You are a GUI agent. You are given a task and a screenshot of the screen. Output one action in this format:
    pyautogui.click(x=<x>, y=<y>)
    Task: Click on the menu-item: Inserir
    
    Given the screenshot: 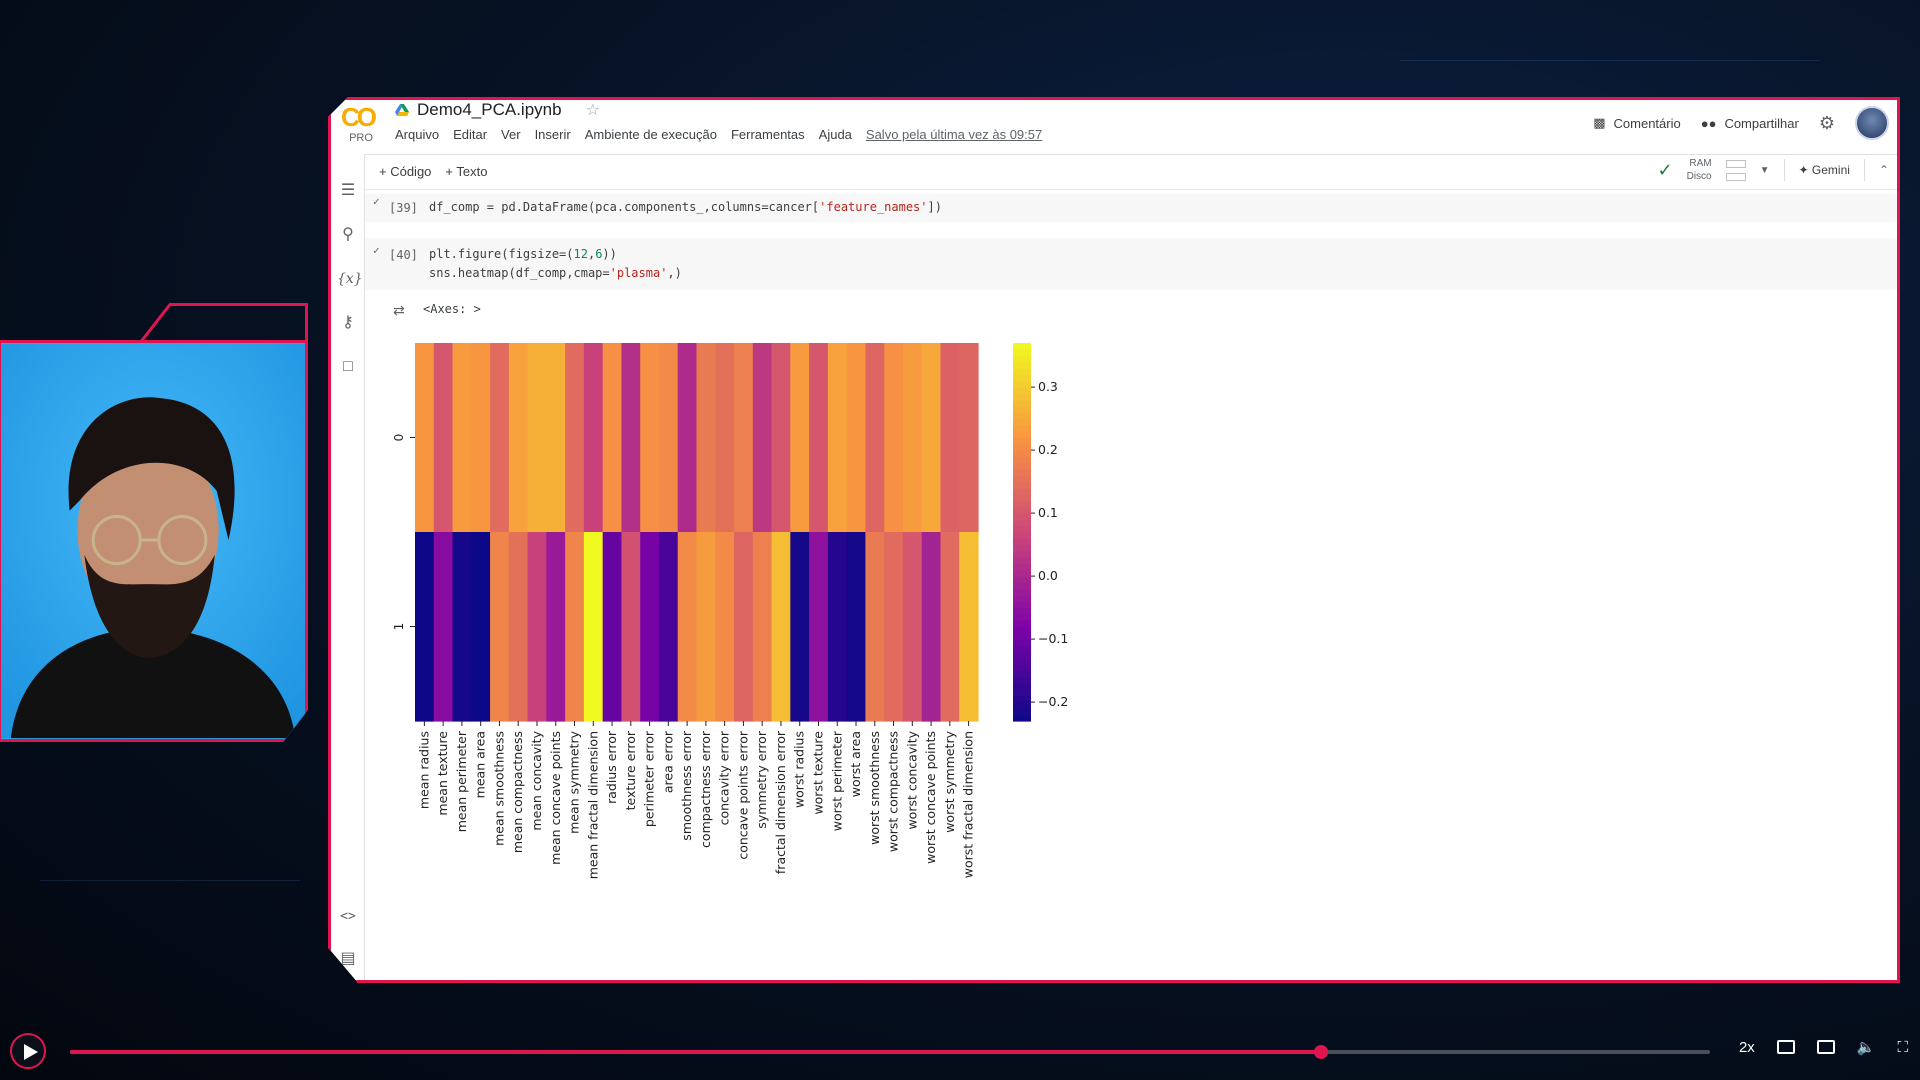 What is the action you would take?
    pyautogui.click(x=553, y=134)
    